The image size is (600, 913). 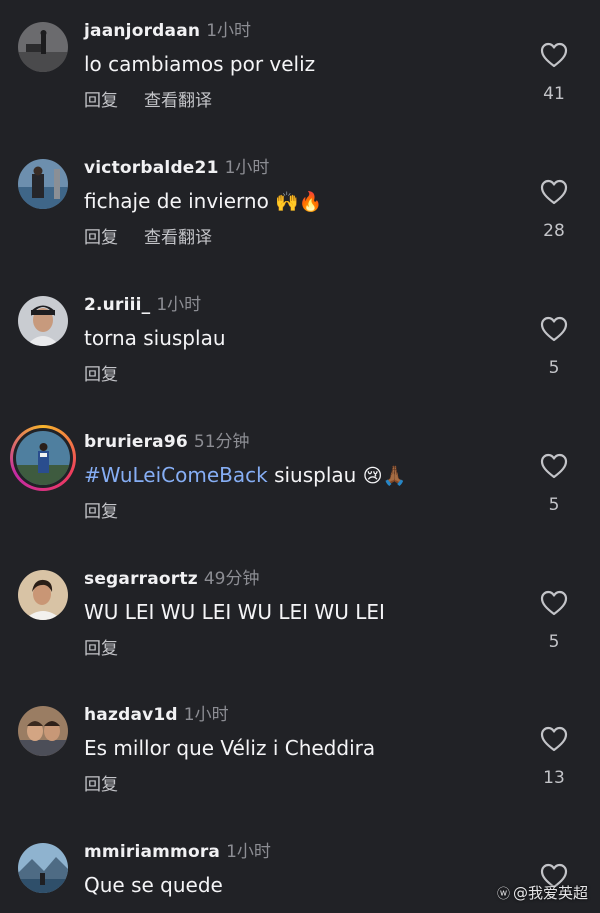 I want to click on comment-header: victorbalde21 1小时, so click(x=176, y=168).